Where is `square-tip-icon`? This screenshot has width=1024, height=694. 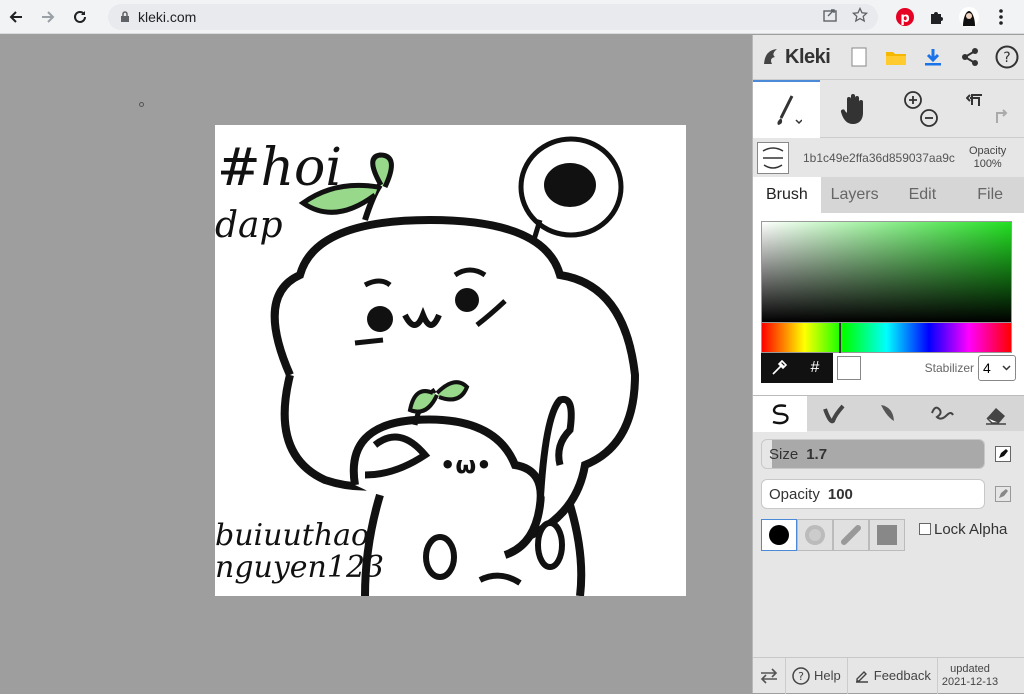 square-tip-icon is located at coordinates (887, 535).